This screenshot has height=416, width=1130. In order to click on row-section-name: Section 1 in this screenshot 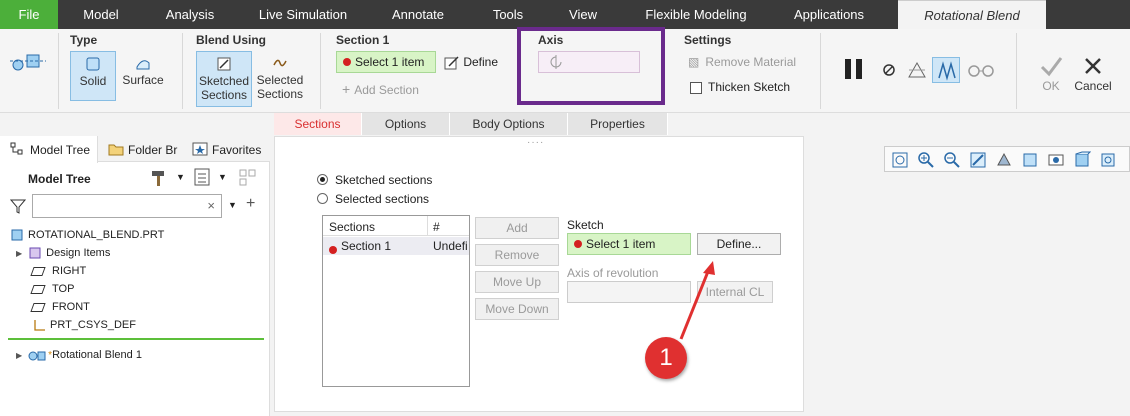, I will do `click(366, 246)`.